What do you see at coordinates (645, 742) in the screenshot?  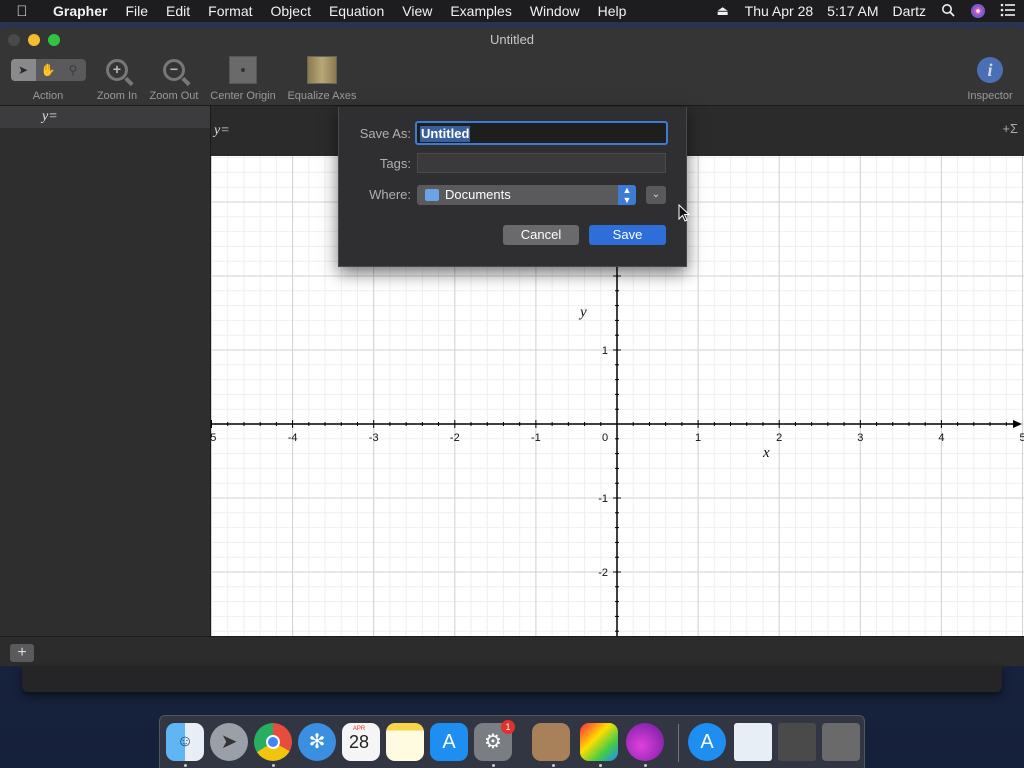 I see `color-picker-icon` at bounding box center [645, 742].